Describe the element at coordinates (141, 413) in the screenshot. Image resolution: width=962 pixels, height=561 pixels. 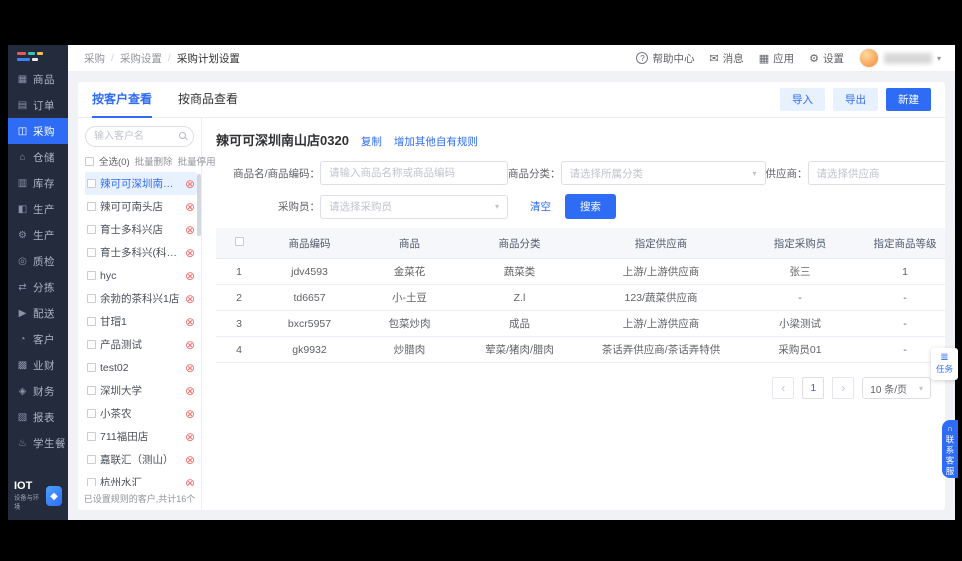
I see `customer-list-item: 小茶农` at that location.